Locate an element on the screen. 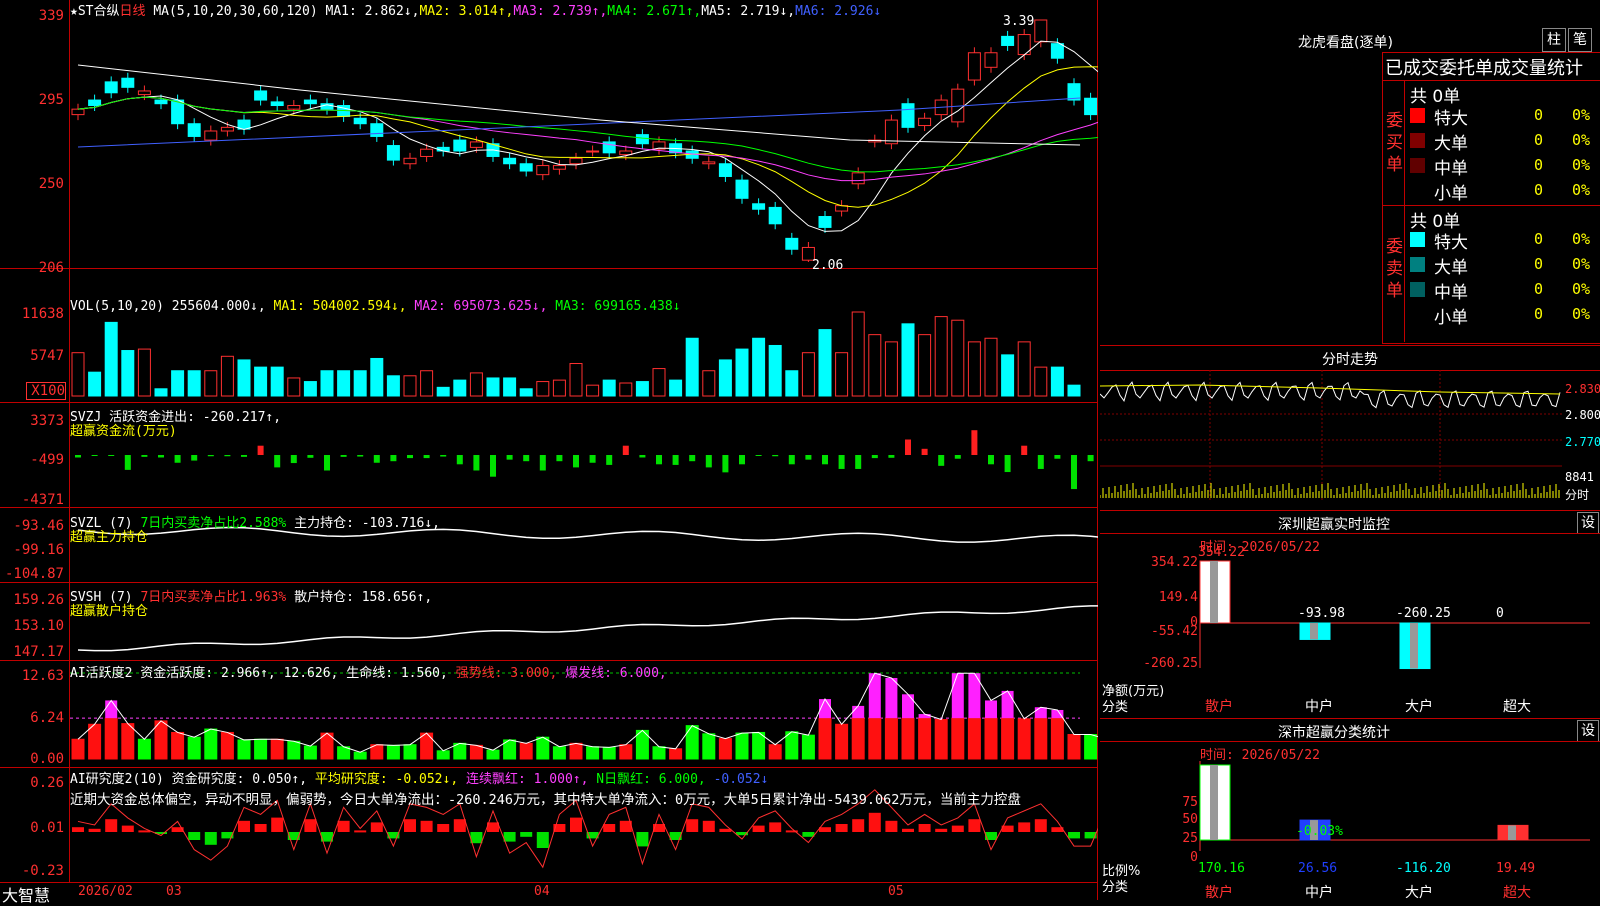  vol-ma3: MA3: 699165.438↓ is located at coordinates (618, 306).